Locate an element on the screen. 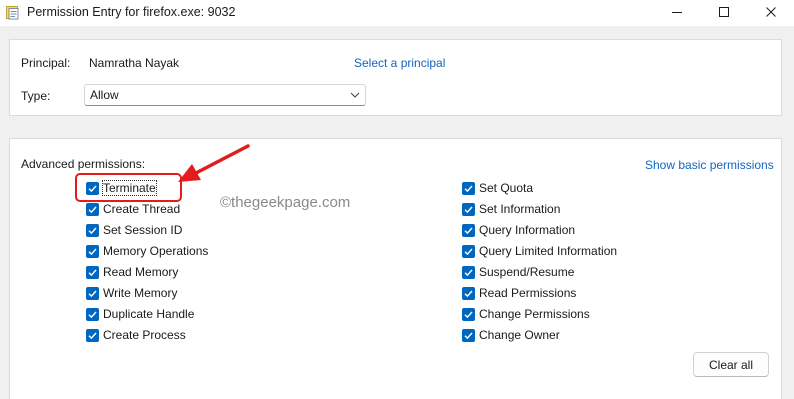  permission-label: Set Session ID is located at coordinates (143, 230).